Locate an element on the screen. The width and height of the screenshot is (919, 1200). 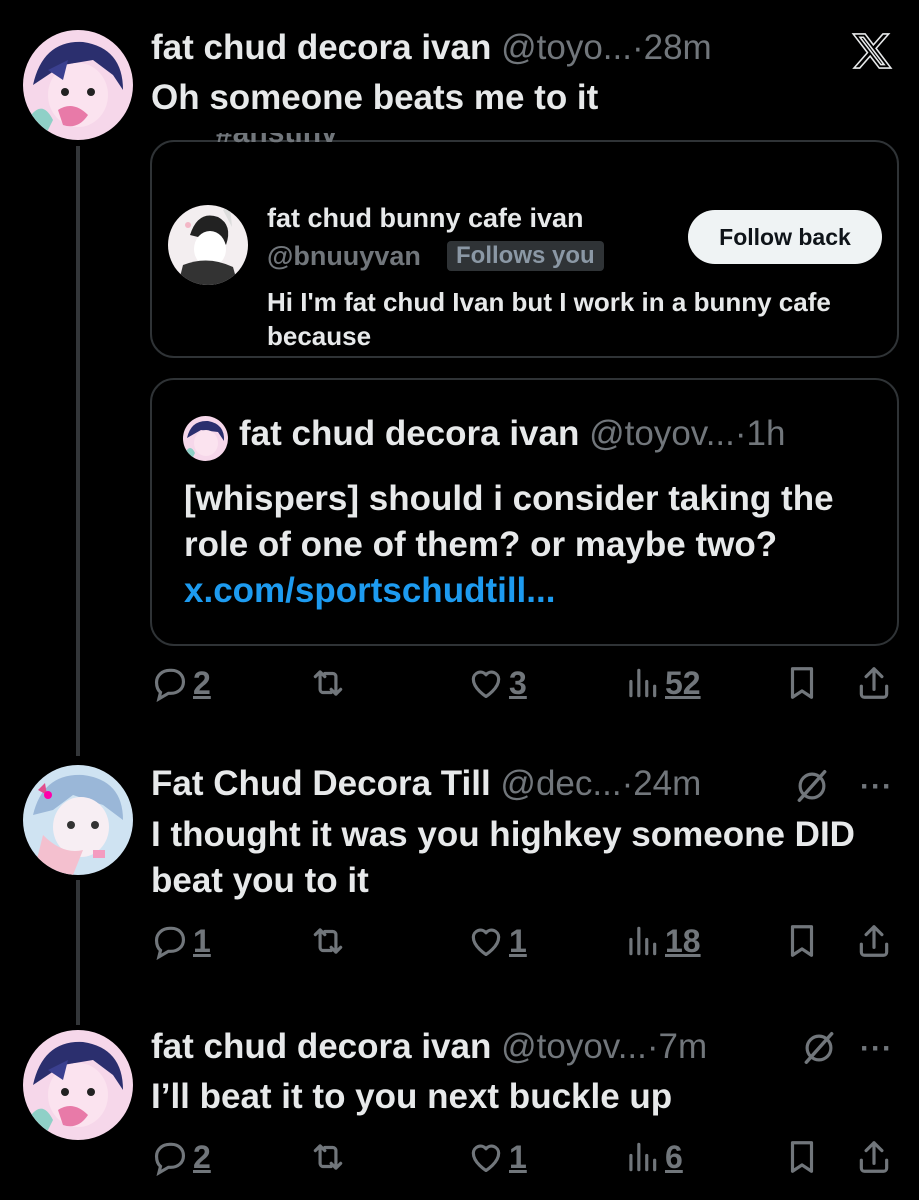
clipped-text: #anstinv is located at coordinates (277, 138).